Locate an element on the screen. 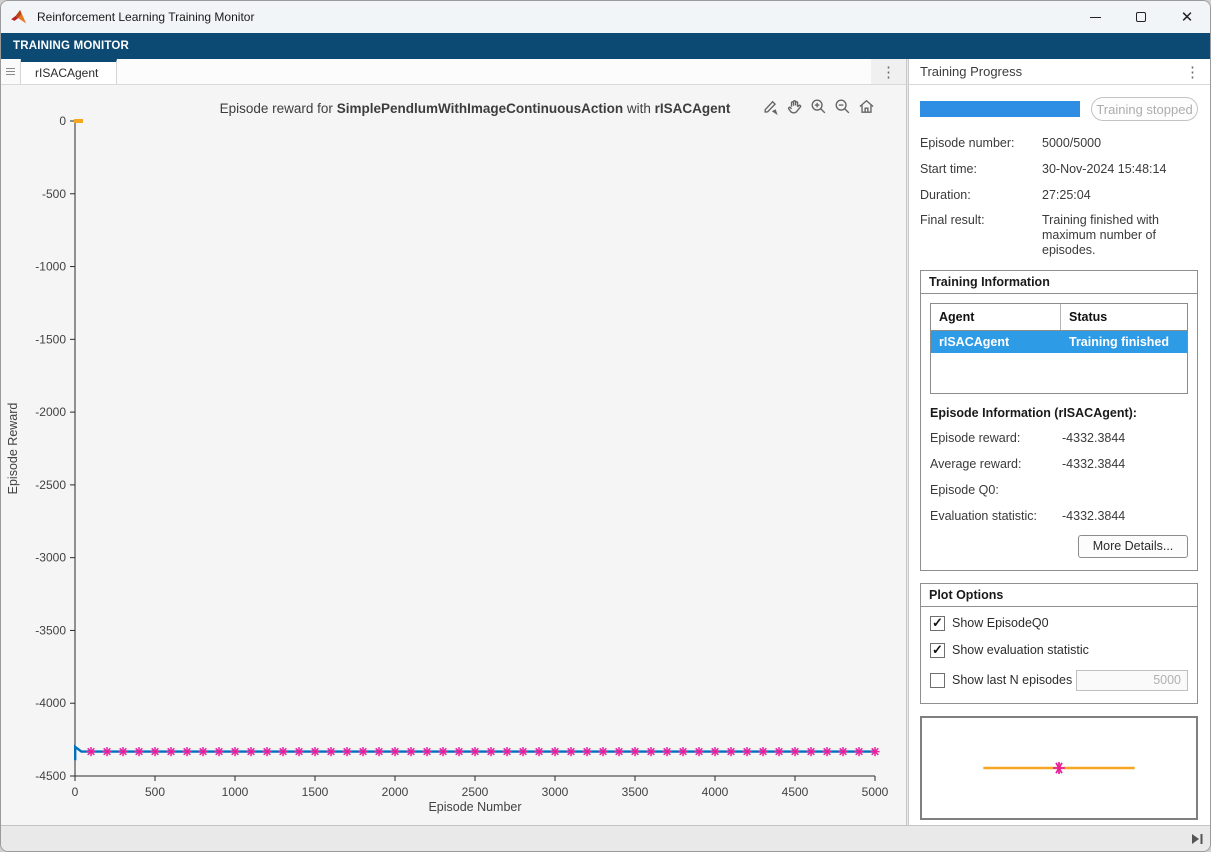 Image resolution: width=1211 pixels, height=852 pixels. legend-preview is located at coordinates (1059, 767).